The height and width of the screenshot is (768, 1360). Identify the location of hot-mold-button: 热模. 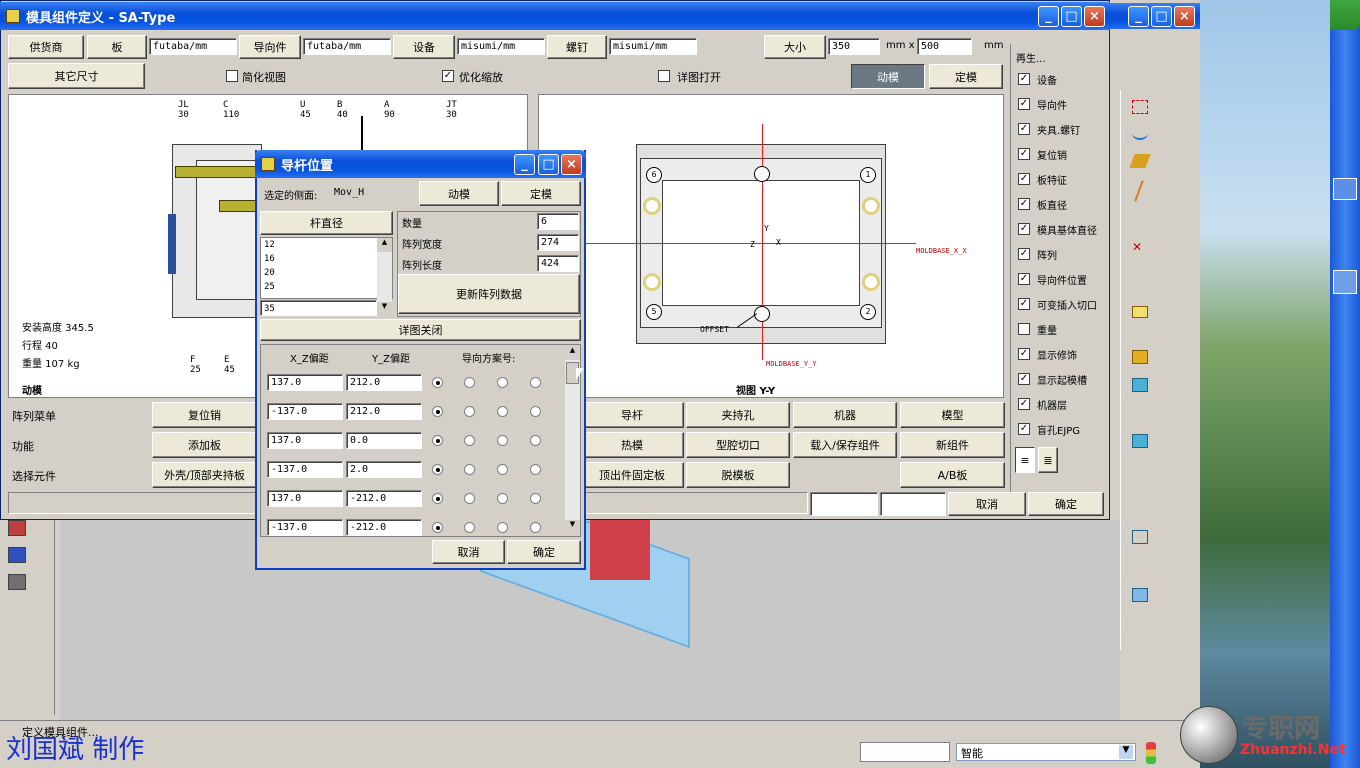
(632, 445).